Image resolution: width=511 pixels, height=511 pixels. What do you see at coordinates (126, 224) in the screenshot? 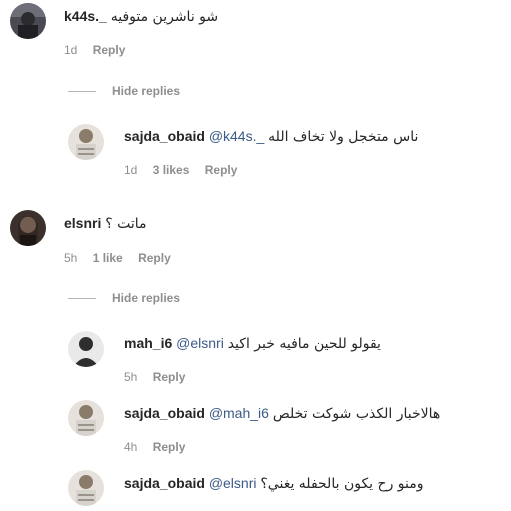
I see `comment-text: ماتت ؟` at bounding box center [126, 224].